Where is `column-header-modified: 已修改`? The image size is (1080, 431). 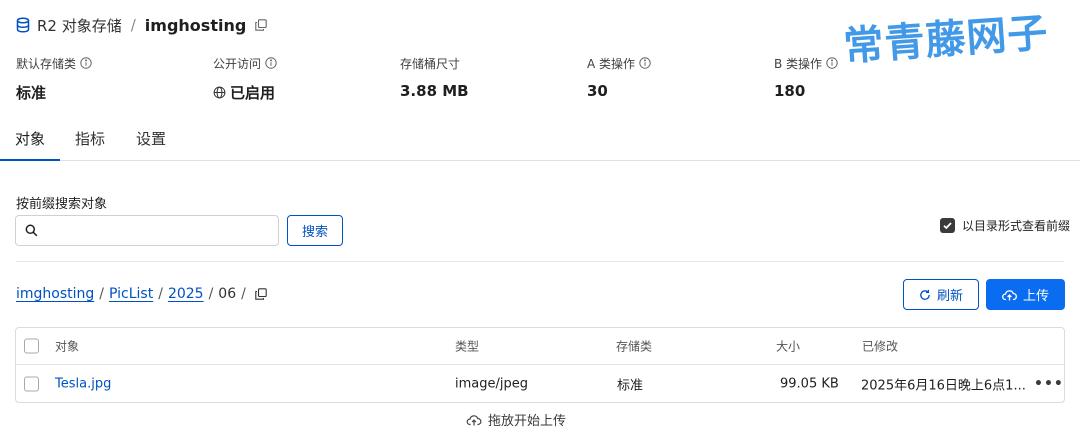 column-header-modified: 已修改 is located at coordinates (880, 346).